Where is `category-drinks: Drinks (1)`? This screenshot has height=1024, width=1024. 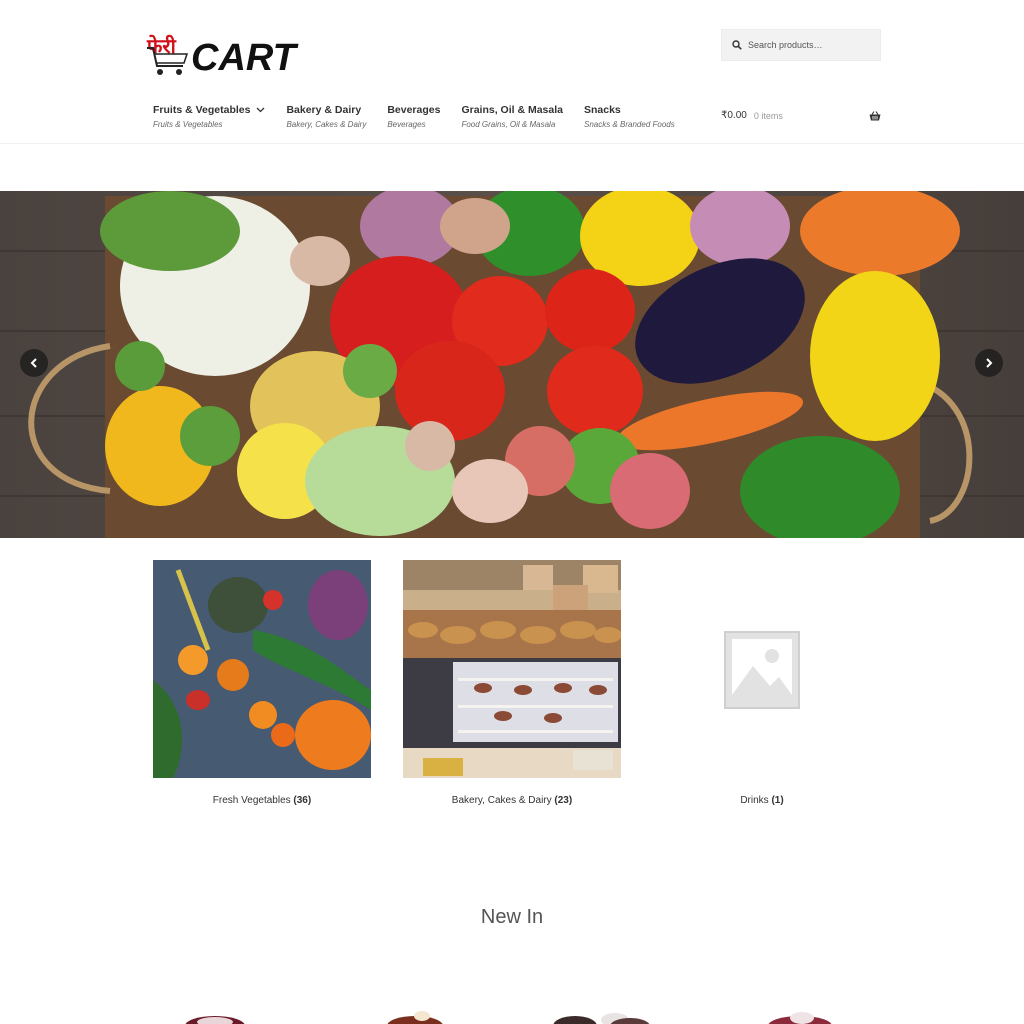
category-drinks: Drinks (1) is located at coordinates (762, 683).